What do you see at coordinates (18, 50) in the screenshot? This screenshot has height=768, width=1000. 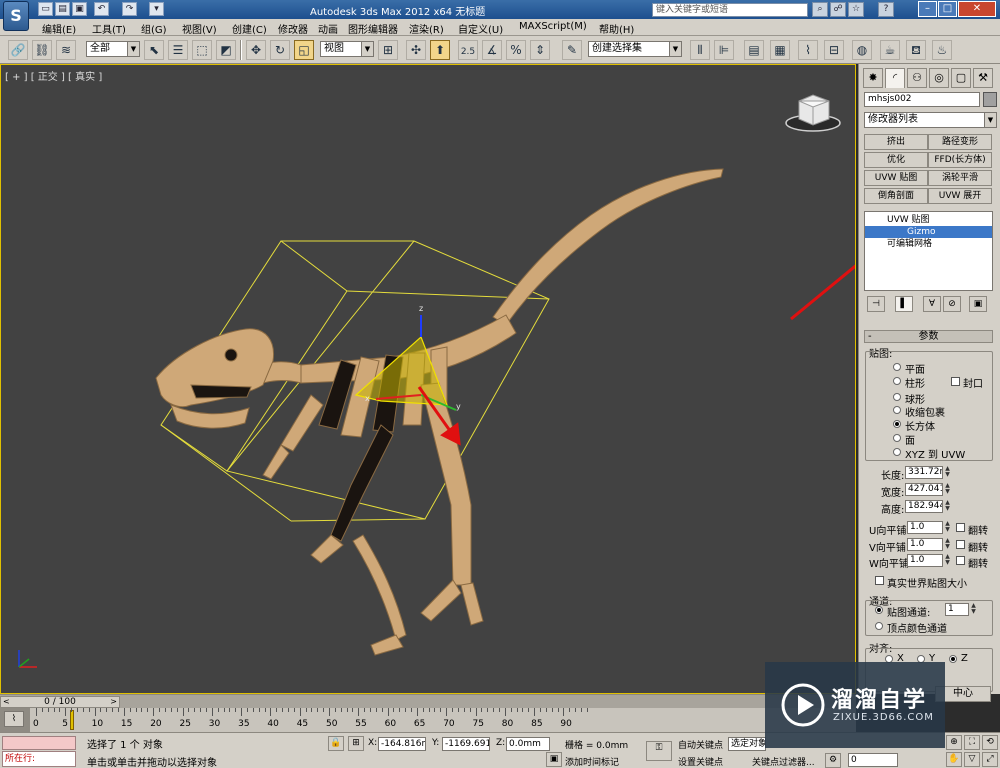 I see `select-and-link-icon: 🔗` at bounding box center [18, 50].